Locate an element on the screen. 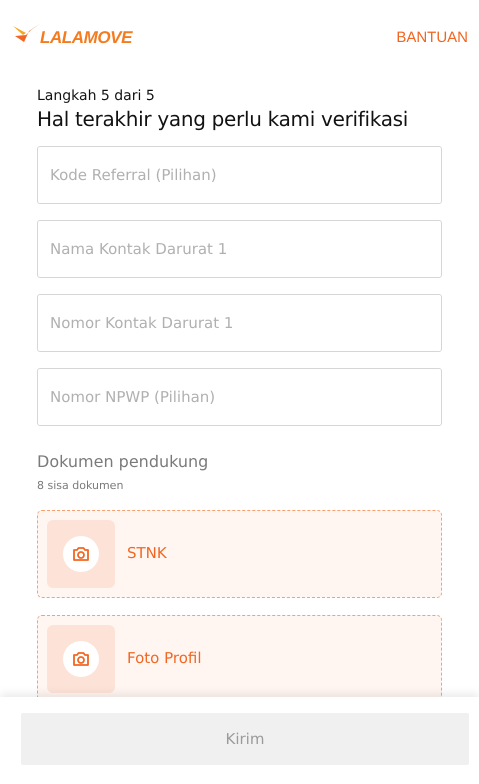  input-field: Nomor NPWP (Pilihan) is located at coordinates (239, 397).